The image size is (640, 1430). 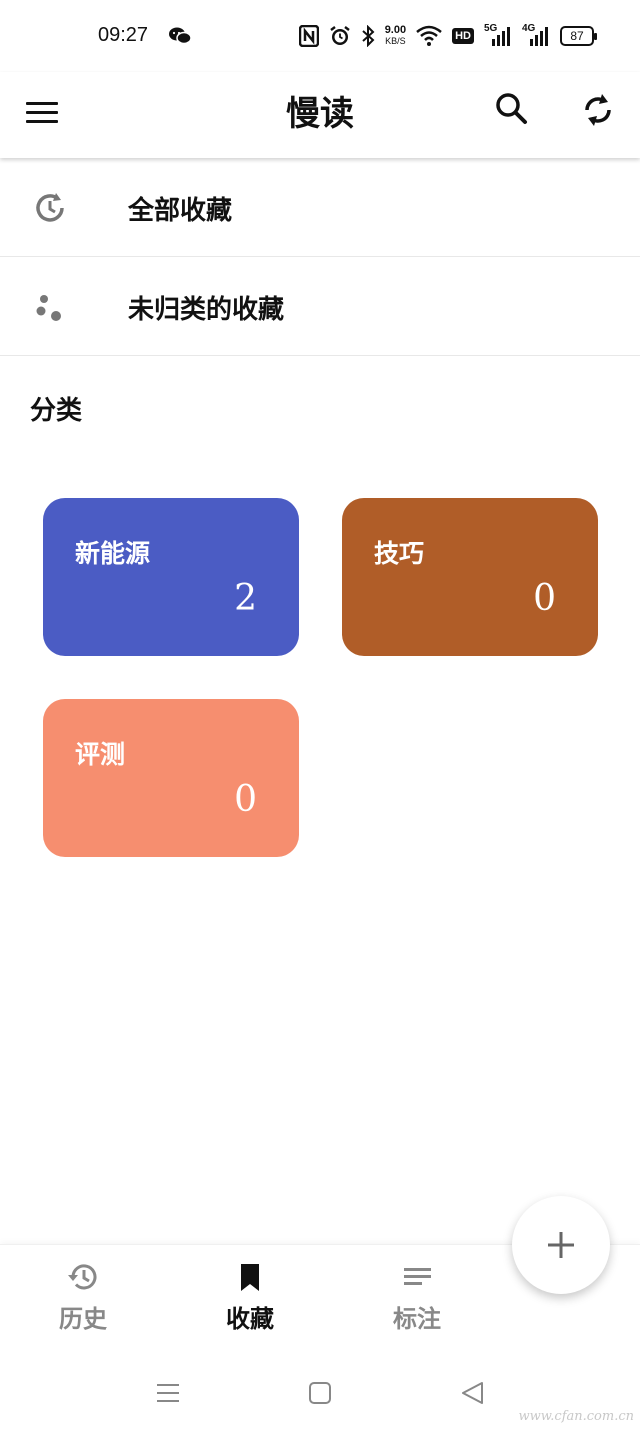 I want to click on nav-label: 收藏, so click(x=250, y=1318).